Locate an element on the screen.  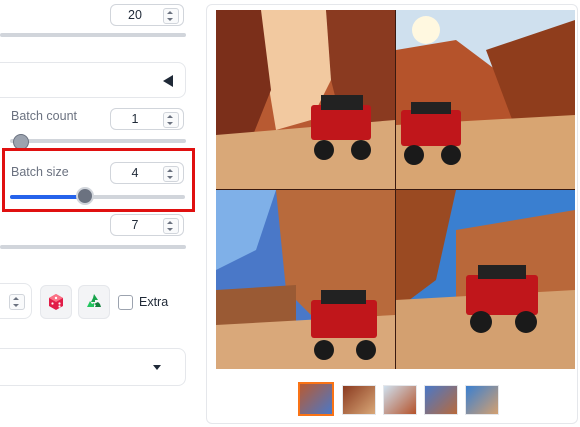
collapsible-section is located at coordinates (93, 80).